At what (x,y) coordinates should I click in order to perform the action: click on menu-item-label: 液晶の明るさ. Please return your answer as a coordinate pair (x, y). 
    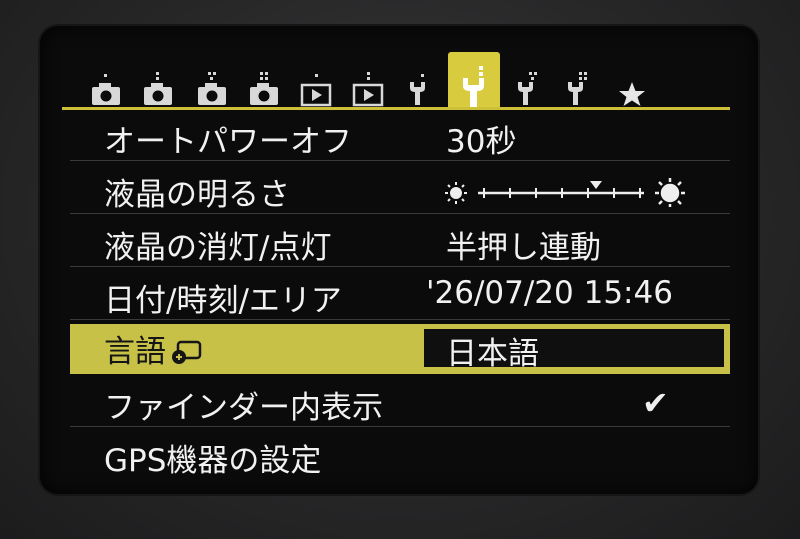
    Looking at the image, I should click on (197, 195).